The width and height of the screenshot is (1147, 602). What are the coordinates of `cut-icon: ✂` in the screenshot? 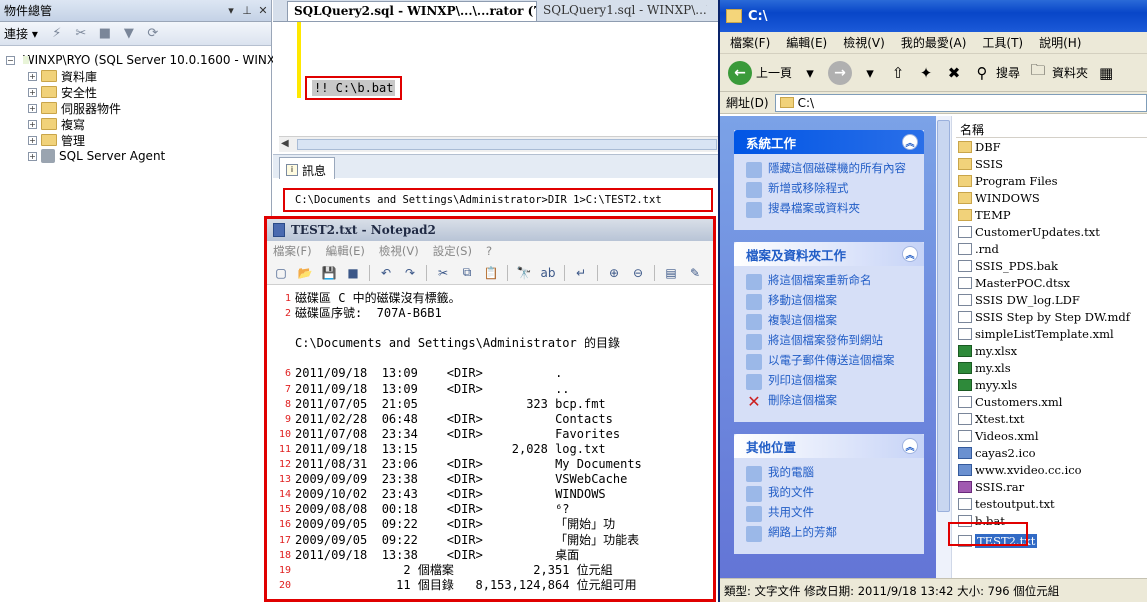 It's located at (443, 273).